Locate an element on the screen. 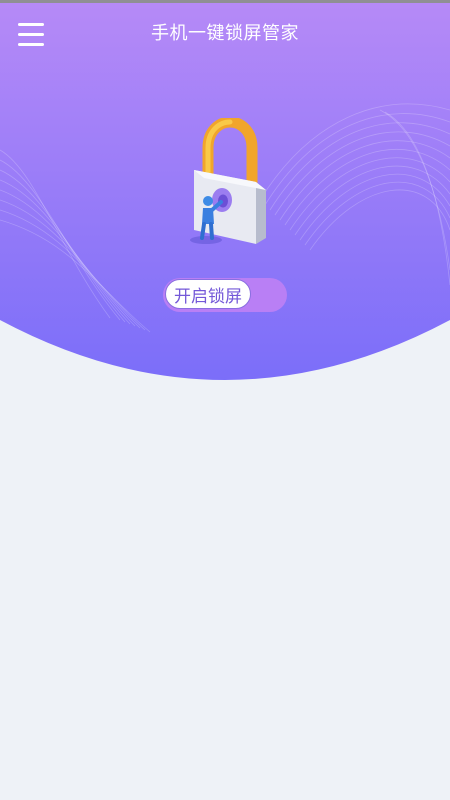  lock-screen-toggle-knob: 开启锁屏 is located at coordinates (208, 294).